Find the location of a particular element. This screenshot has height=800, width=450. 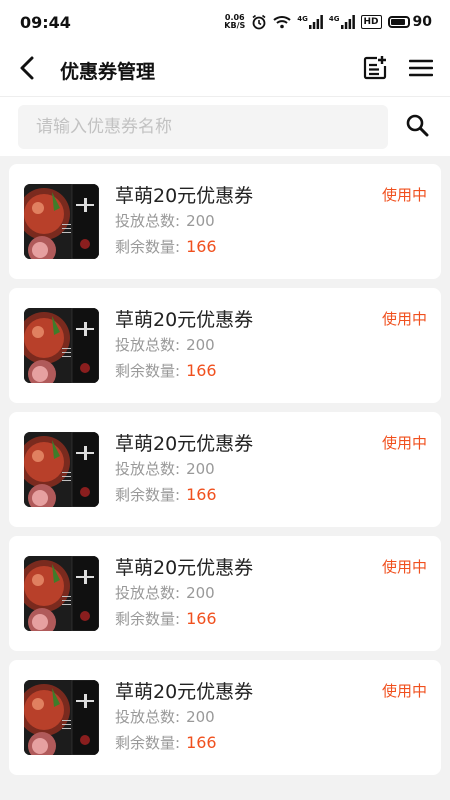

net-speed-unit: KB/S is located at coordinates (235, 25).